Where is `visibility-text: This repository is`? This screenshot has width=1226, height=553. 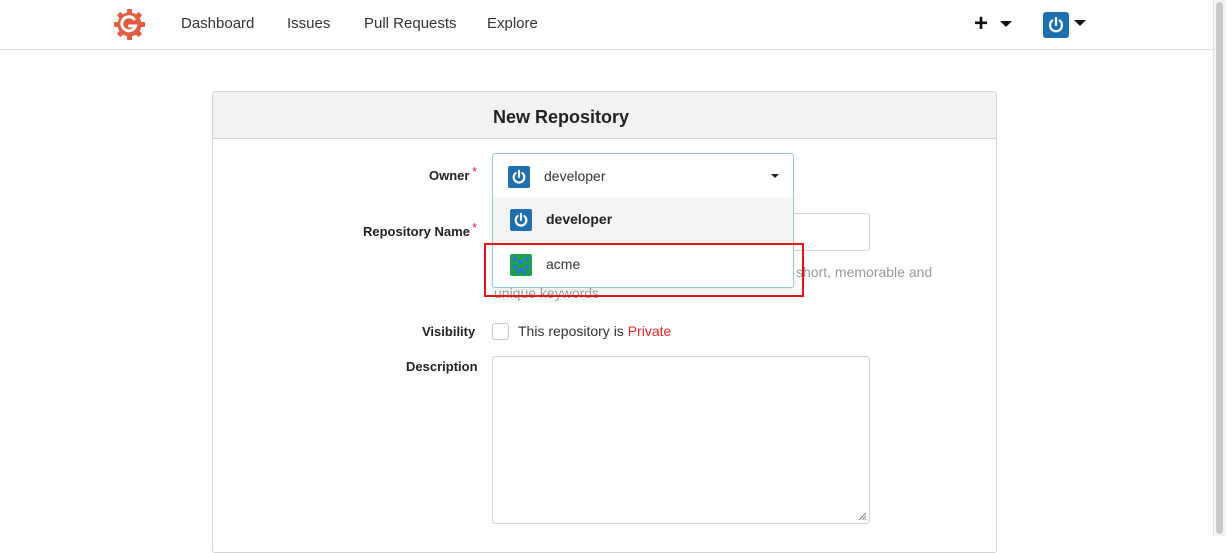
visibility-text: This repository is is located at coordinates (571, 331).